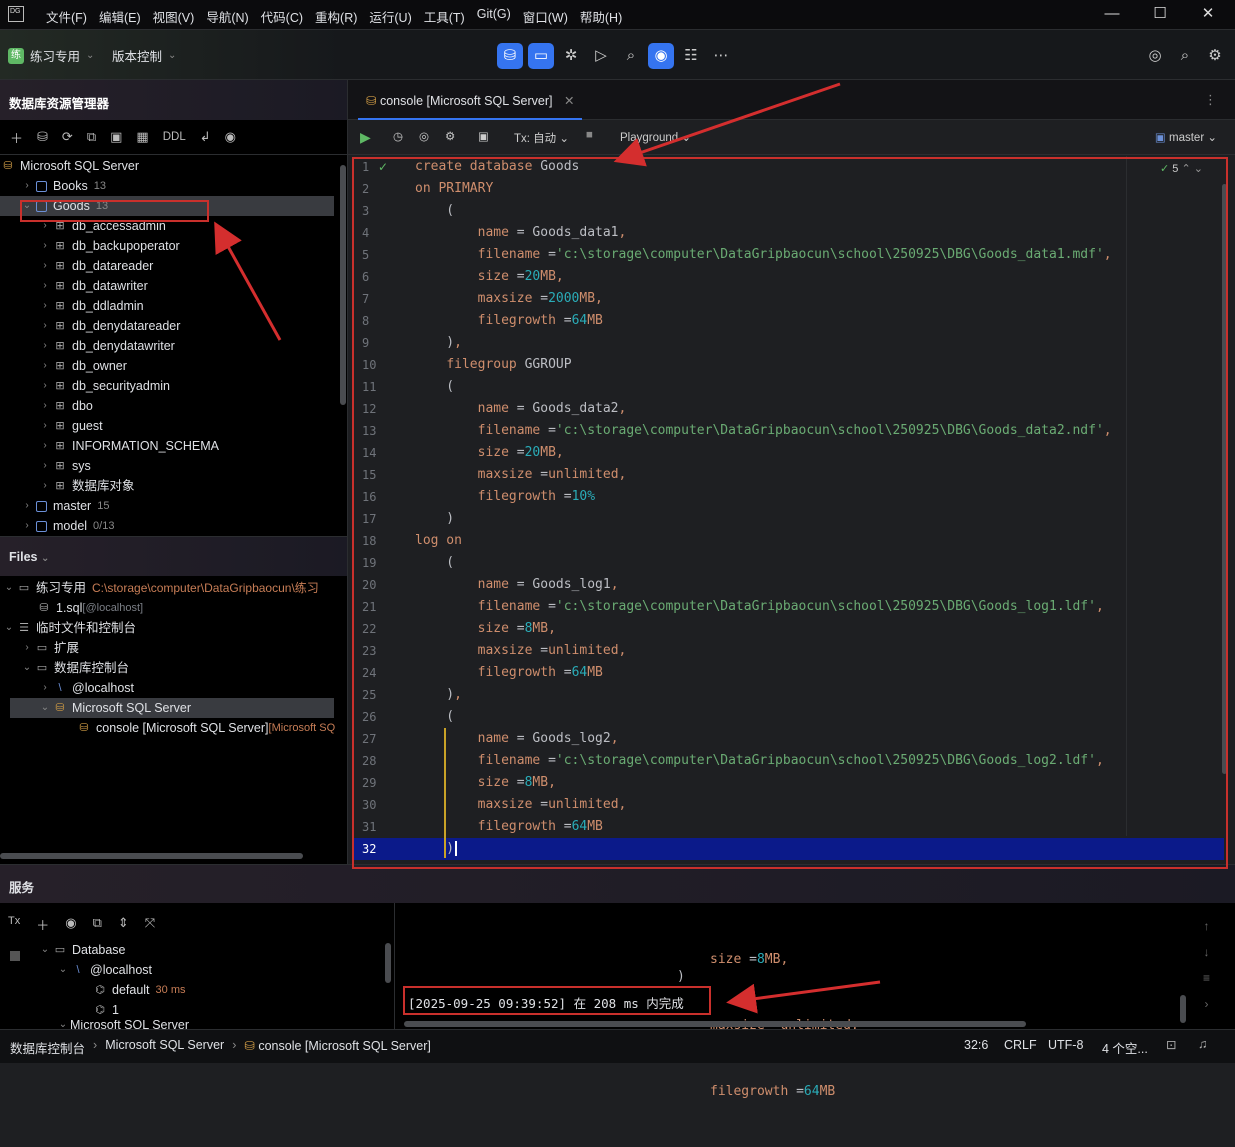  What do you see at coordinates (248, 281) in the screenshot?
I see `arrow-to-goods` at bounding box center [248, 281].